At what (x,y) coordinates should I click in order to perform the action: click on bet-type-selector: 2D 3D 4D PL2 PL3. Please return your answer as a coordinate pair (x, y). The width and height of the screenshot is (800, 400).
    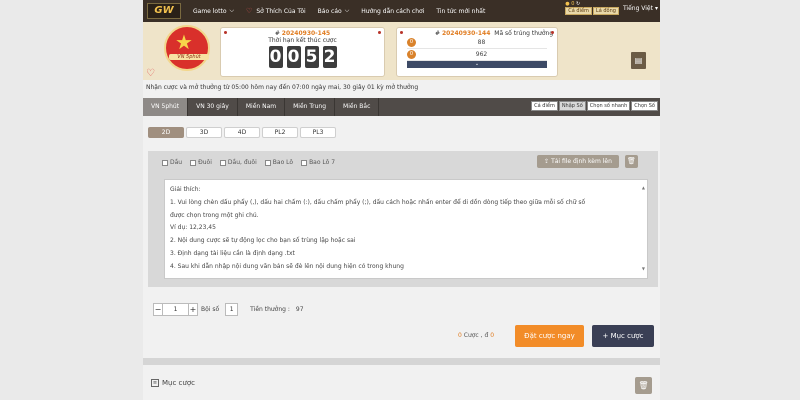
    Looking at the image, I should click on (243, 132).